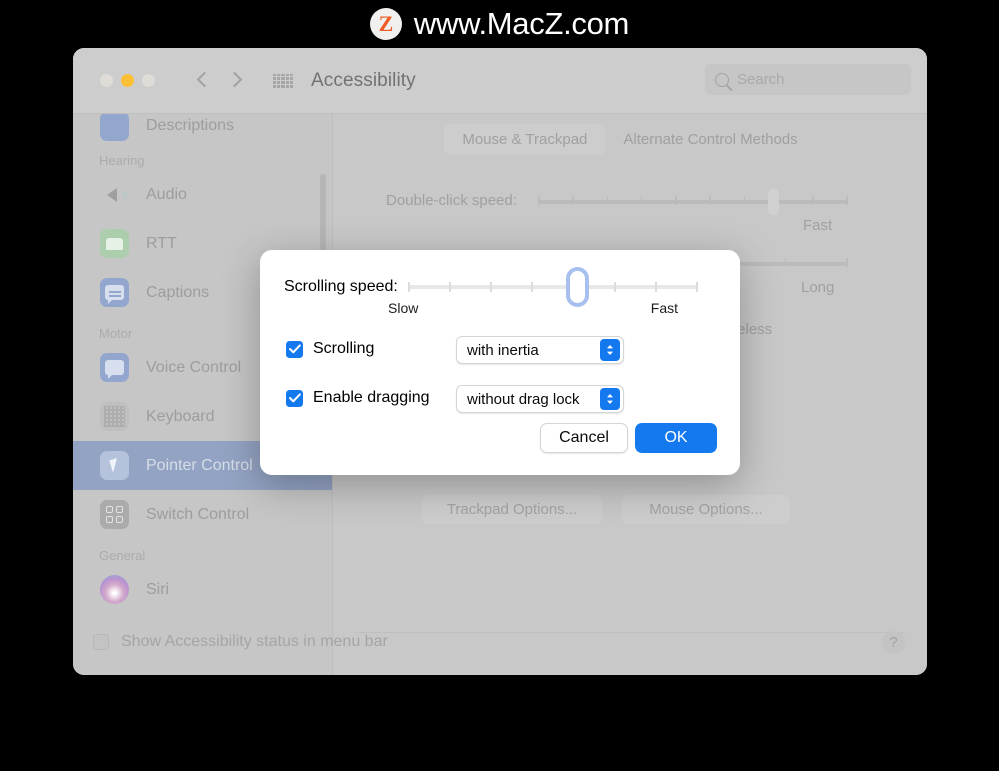 The width and height of the screenshot is (999, 771). What do you see at coordinates (818, 287) in the screenshot?
I see `spring-delay-long-label: Long` at bounding box center [818, 287].